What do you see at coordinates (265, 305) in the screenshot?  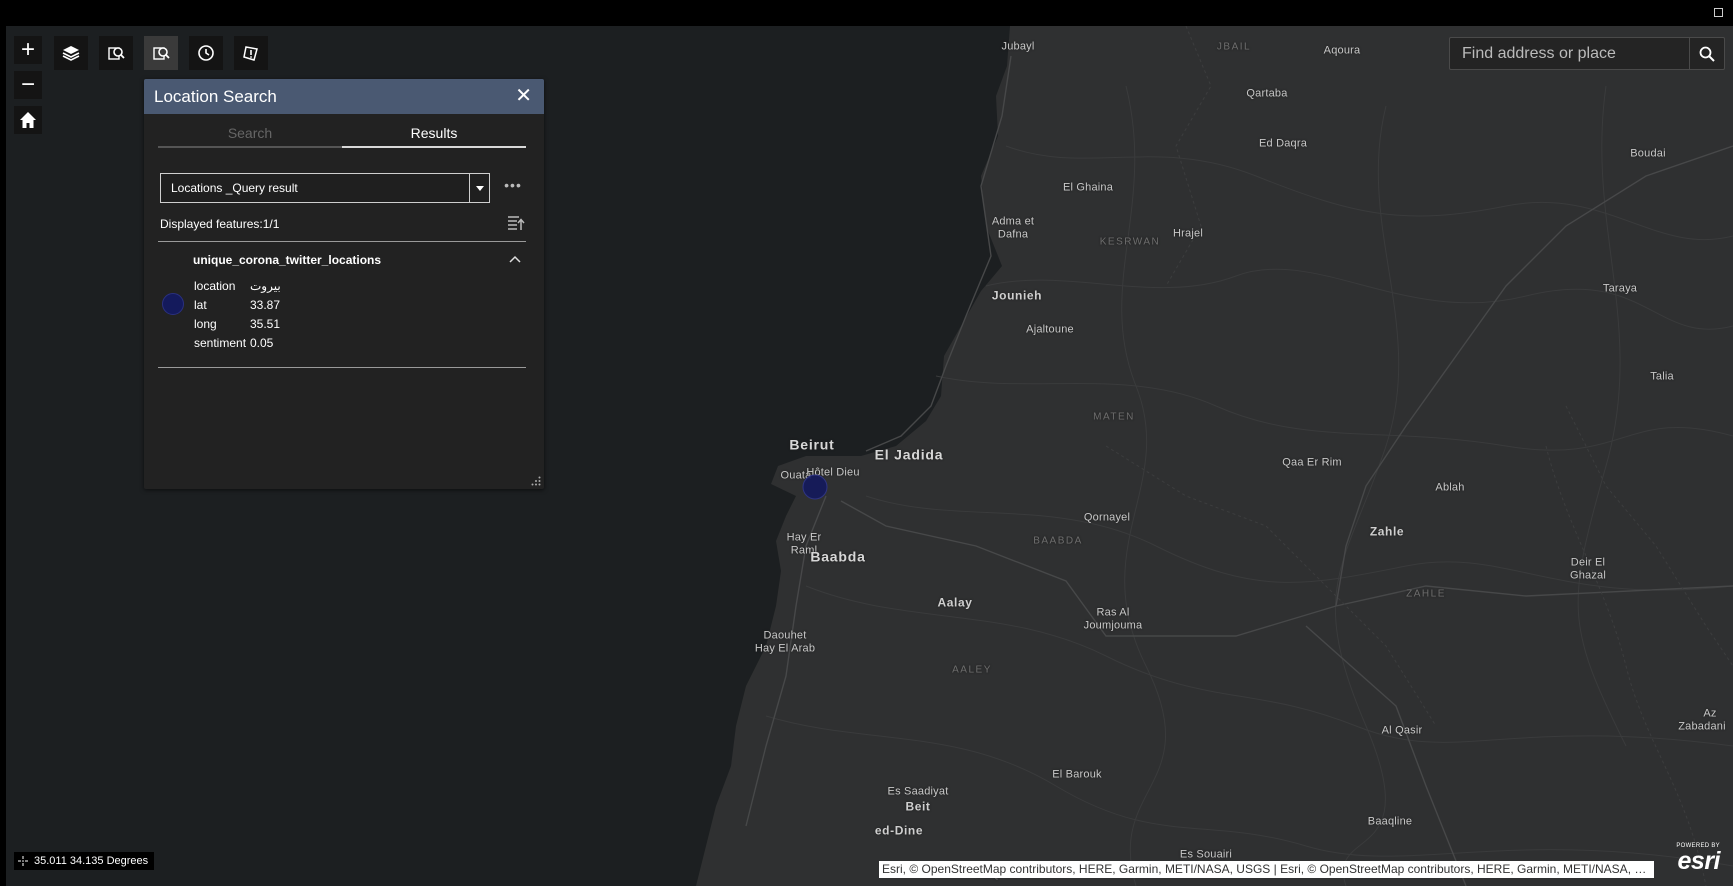 I see `attr-value-lat: 33.87` at bounding box center [265, 305].